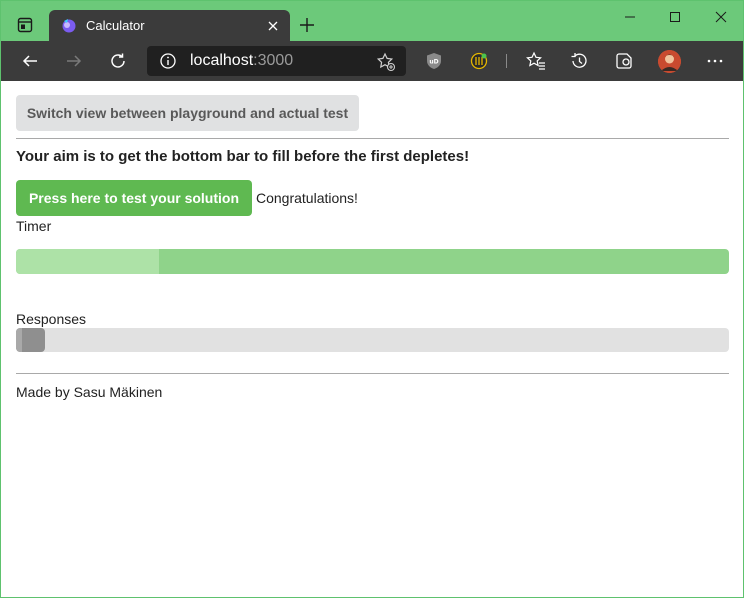  What do you see at coordinates (669, 61) in the screenshot?
I see `profile-avatar` at bounding box center [669, 61].